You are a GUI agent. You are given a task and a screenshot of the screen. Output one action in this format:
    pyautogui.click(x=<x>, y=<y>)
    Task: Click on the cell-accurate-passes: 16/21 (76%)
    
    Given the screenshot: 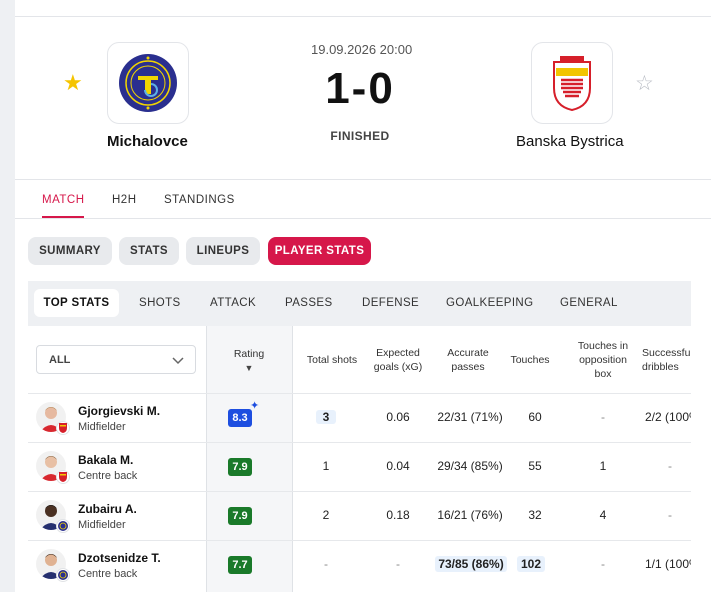 What is the action you would take?
    pyautogui.click(x=470, y=515)
    